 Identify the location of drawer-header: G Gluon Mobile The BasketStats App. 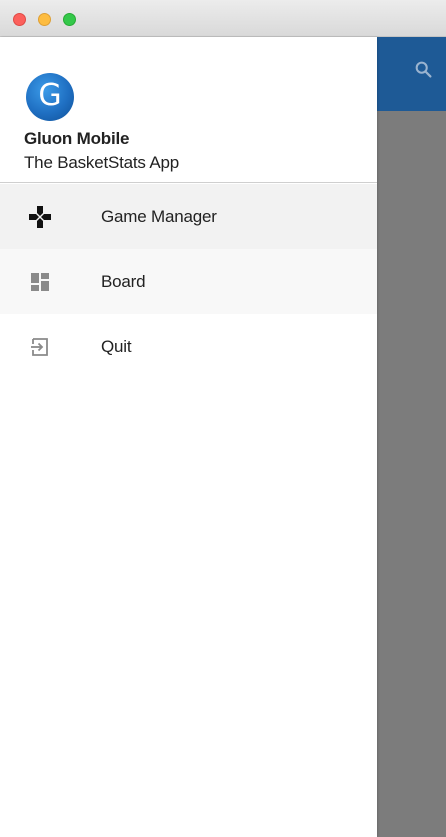
(188, 110).